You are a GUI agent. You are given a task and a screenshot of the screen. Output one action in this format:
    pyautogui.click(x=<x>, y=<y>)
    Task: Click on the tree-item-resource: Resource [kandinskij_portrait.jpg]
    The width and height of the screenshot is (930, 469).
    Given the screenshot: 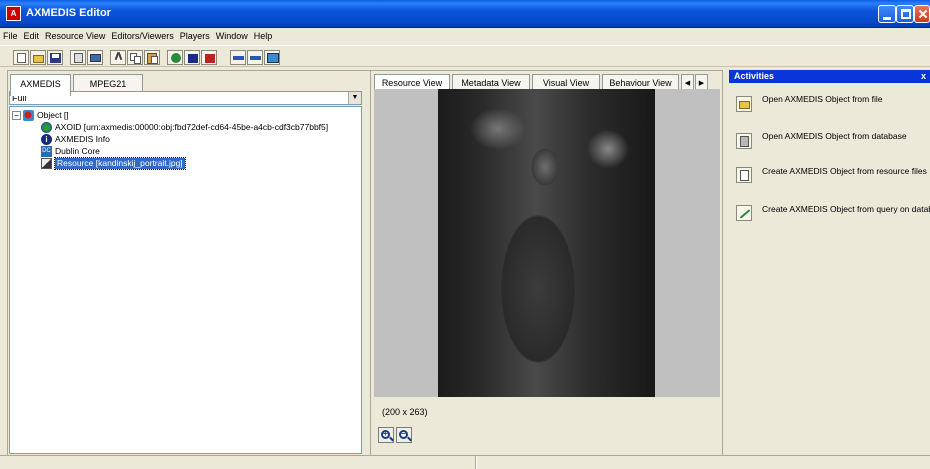 What is the action you would take?
    pyautogui.click(x=120, y=163)
    